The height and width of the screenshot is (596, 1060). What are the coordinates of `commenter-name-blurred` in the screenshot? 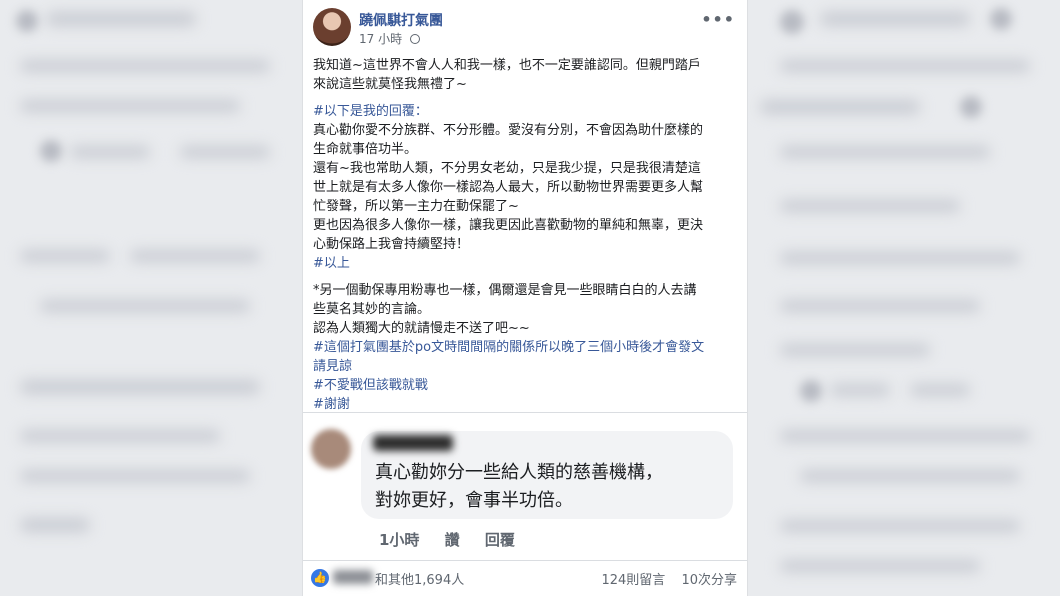 It's located at (413, 443).